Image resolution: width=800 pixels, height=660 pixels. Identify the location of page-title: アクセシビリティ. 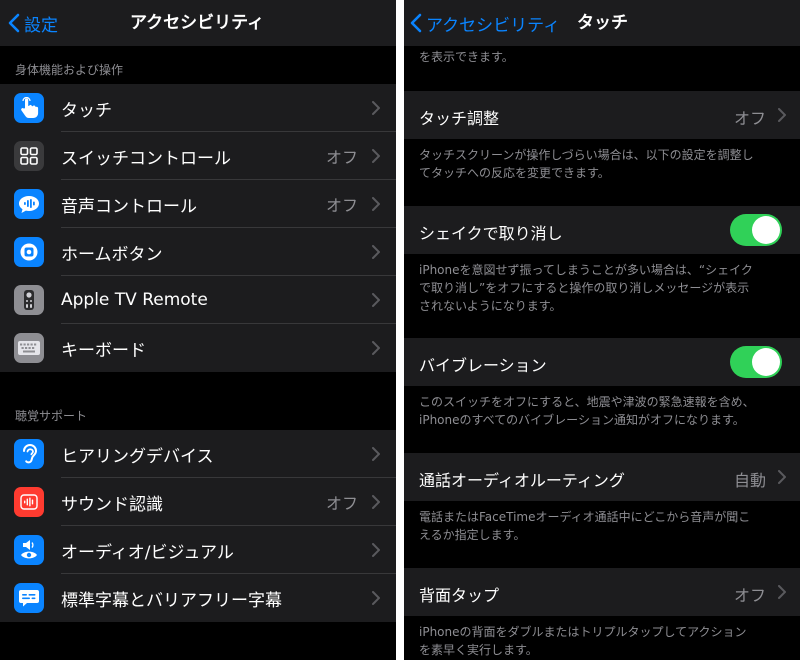
(197, 23).